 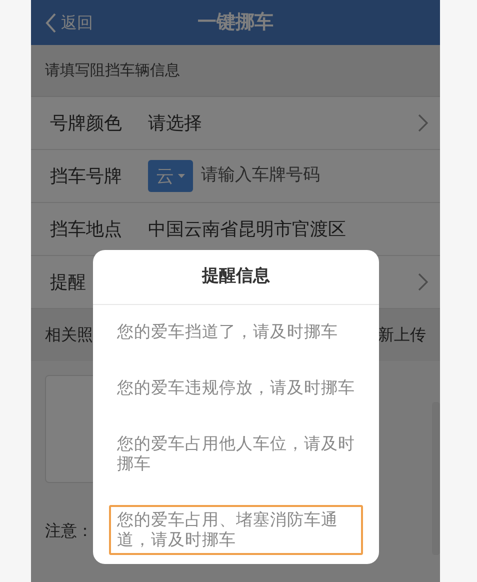 I want to click on section-title: 请填写阻挡车辆信息, so click(x=112, y=71).